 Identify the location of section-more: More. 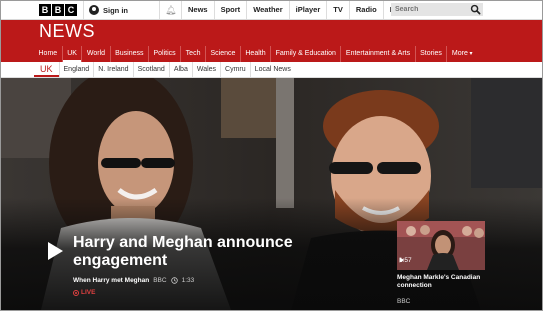
(461, 54).